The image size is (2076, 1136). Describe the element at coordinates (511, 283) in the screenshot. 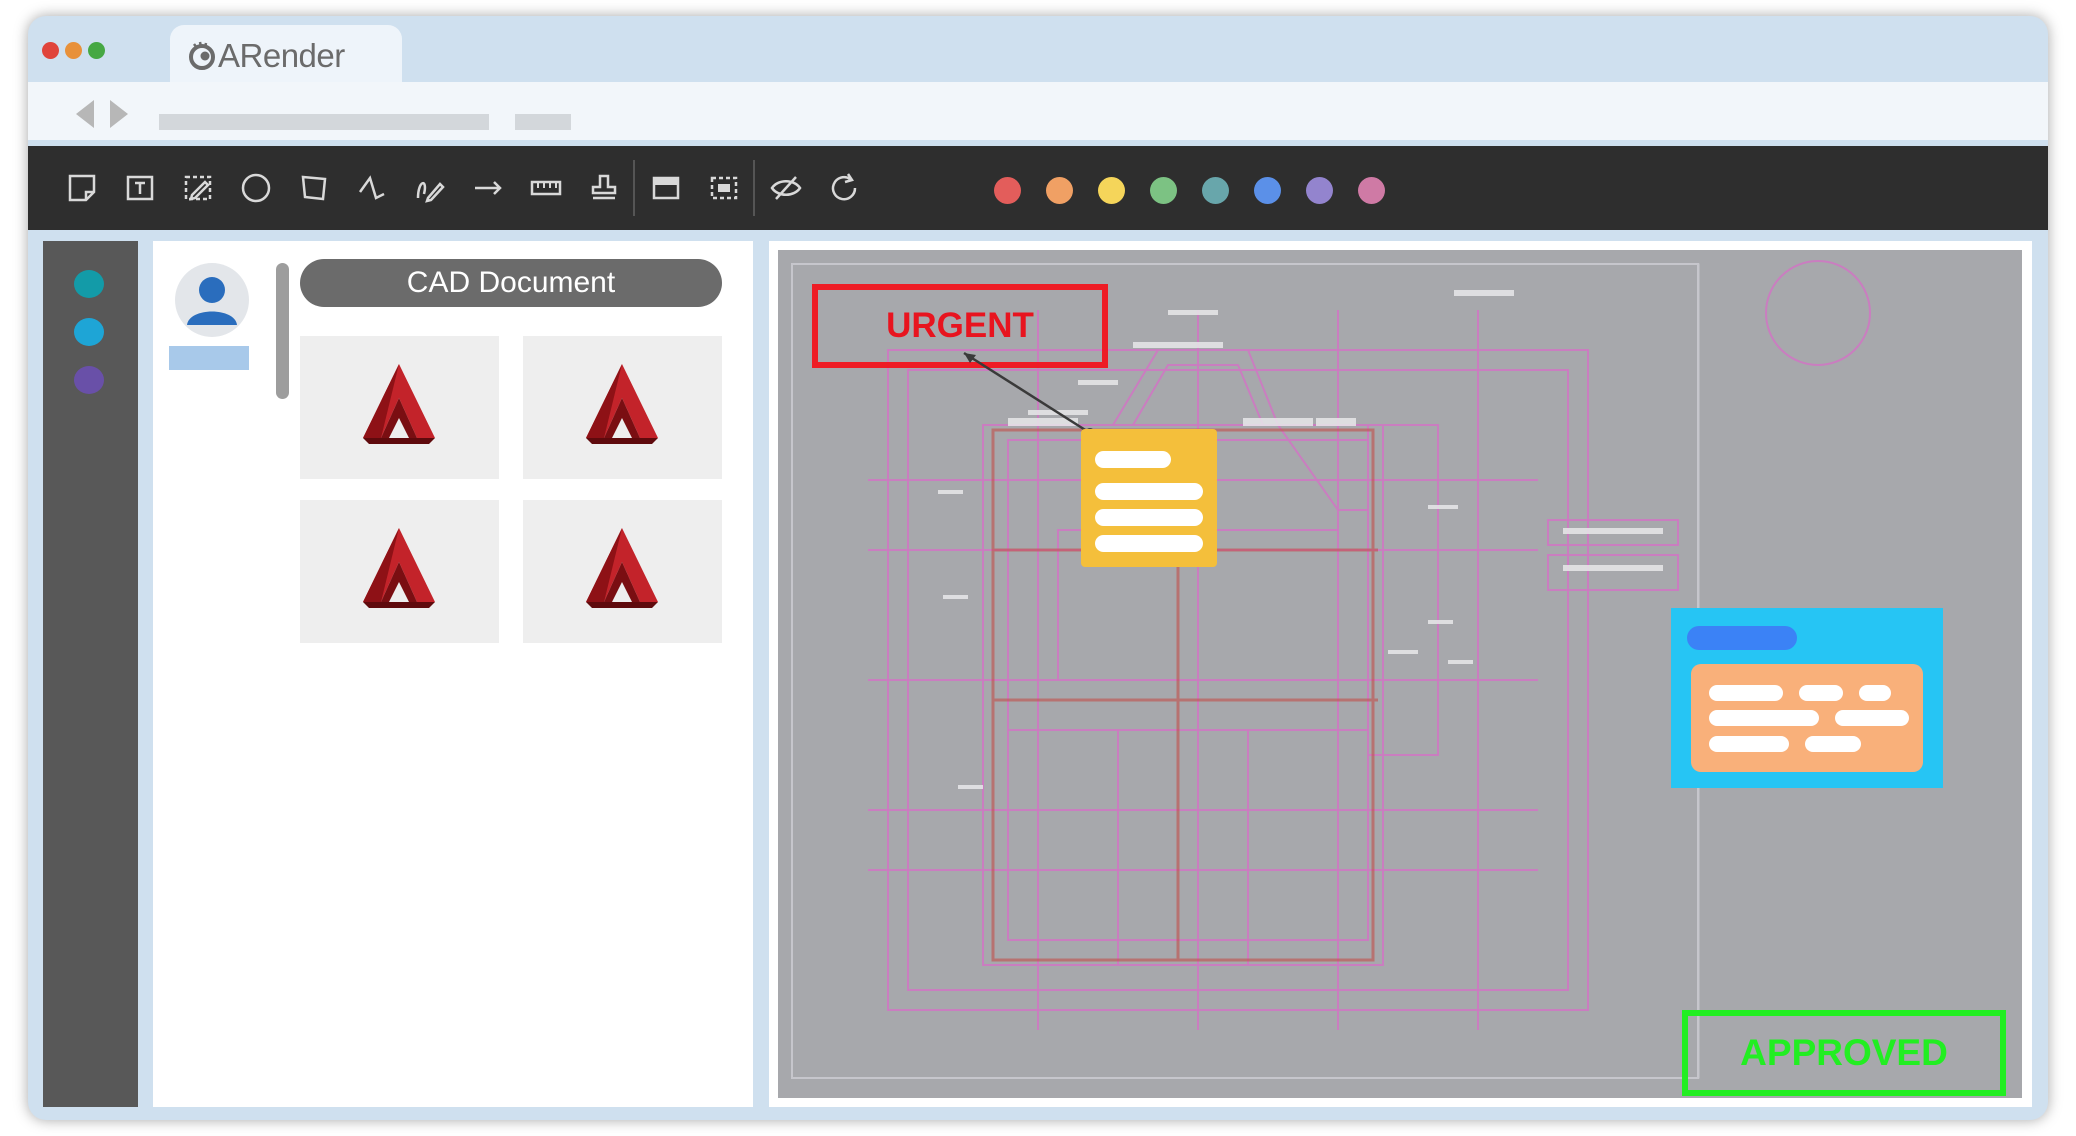

I see `document-label: CAD Document` at that location.